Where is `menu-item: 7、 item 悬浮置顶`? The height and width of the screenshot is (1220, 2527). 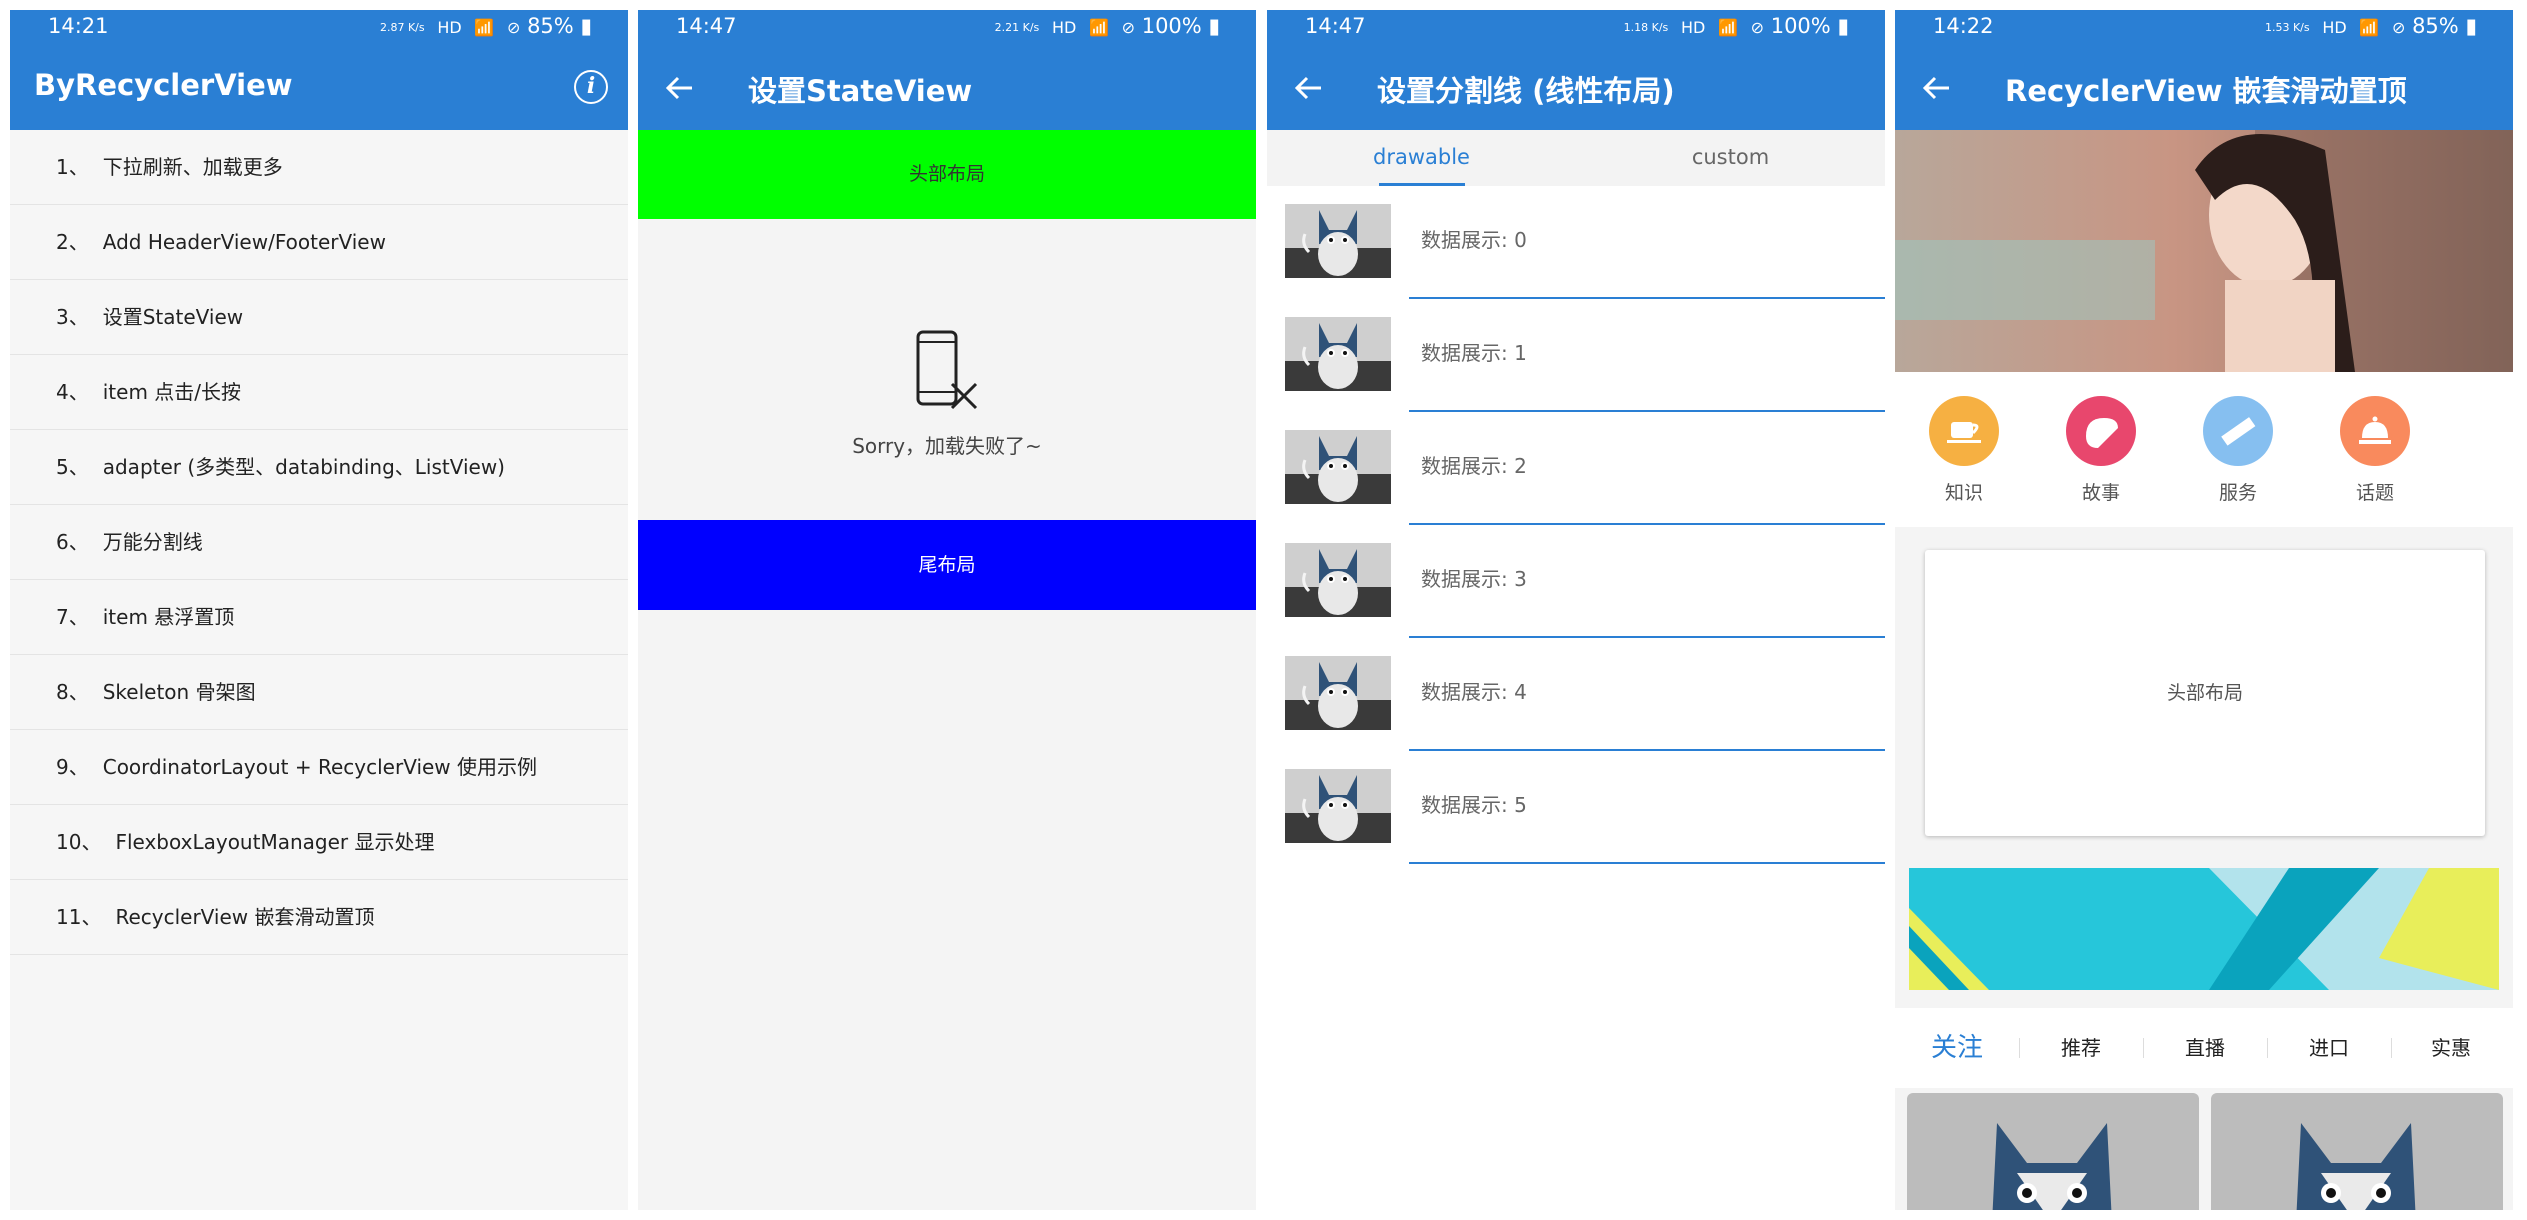 menu-item: 7、 item 悬浮置顶 is located at coordinates (319, 617).